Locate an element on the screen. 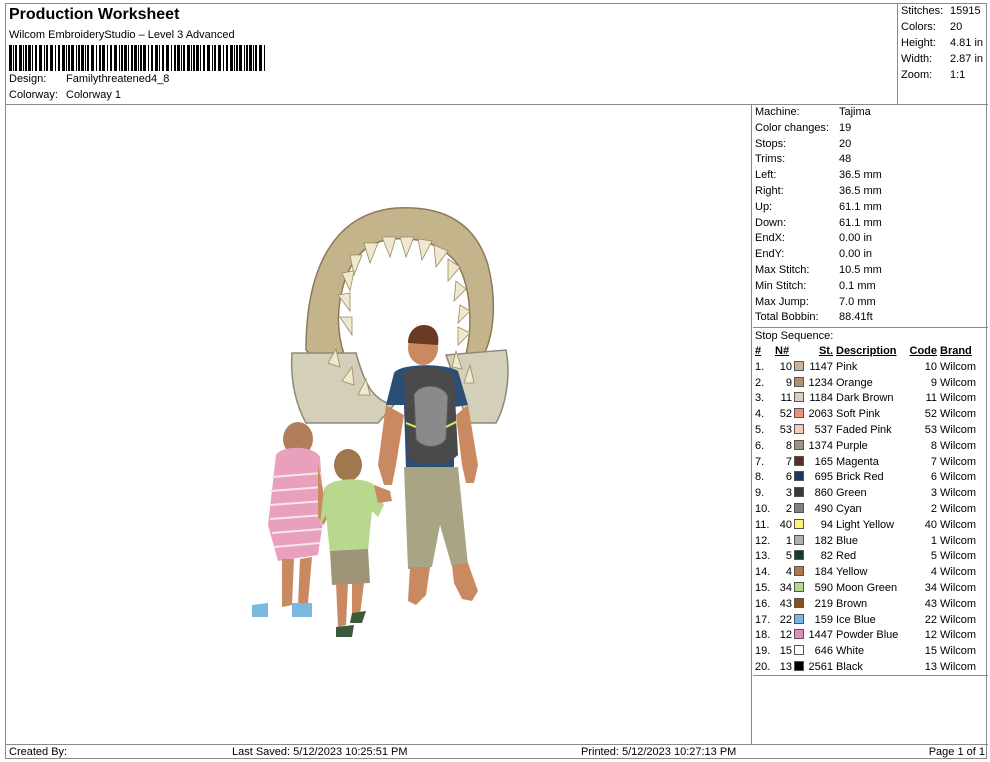 This screenshot has height=762, width=990. needle-number: 6 is located at coordinates (788, 477).